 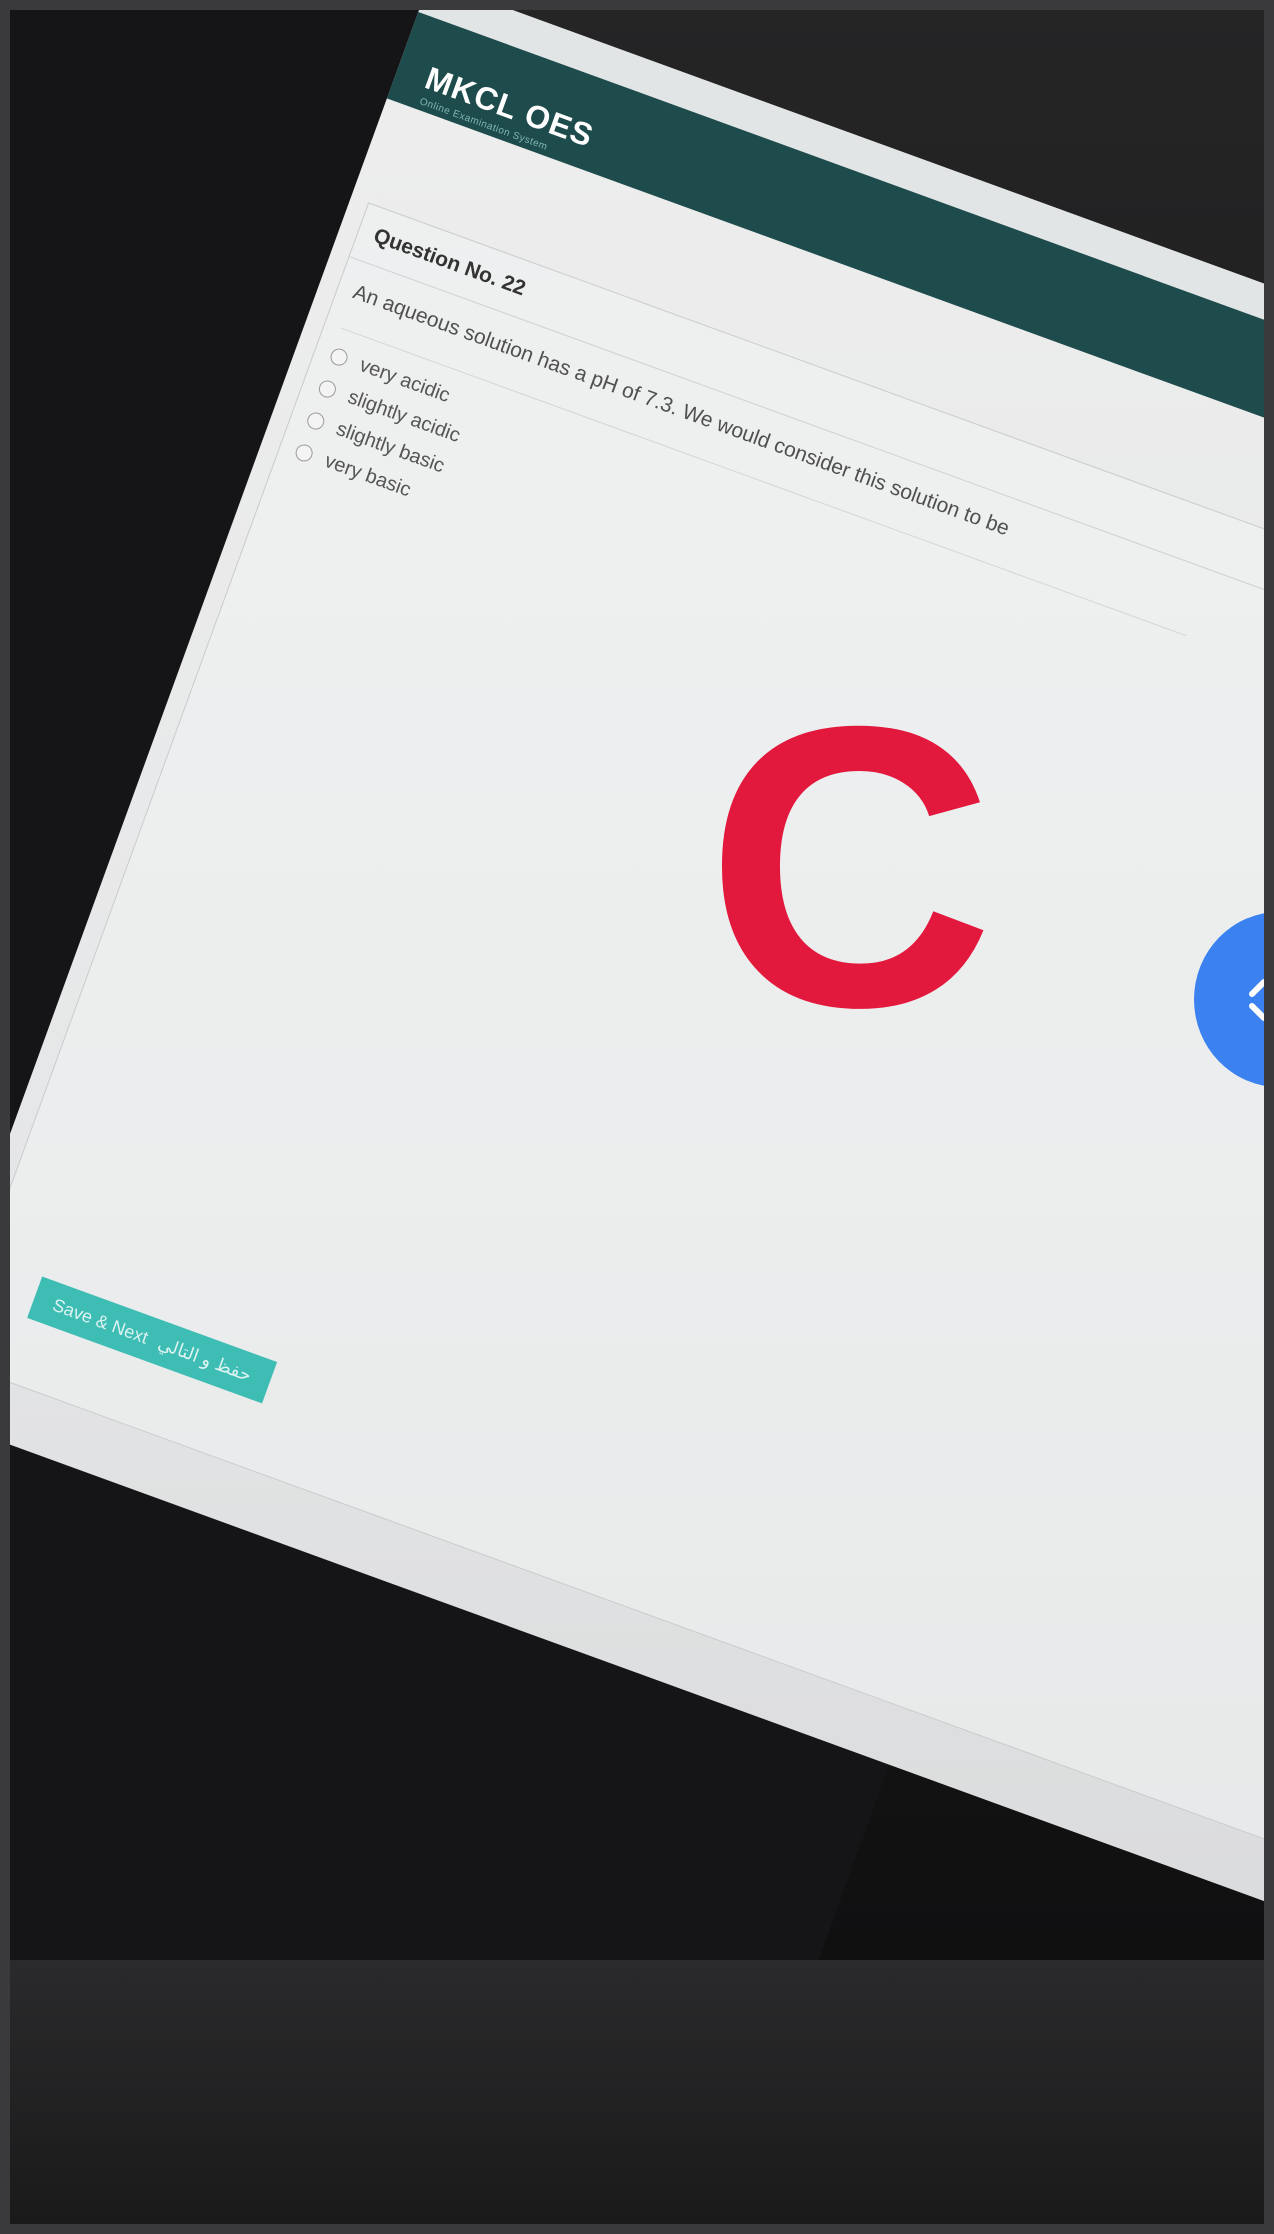 What do you see at coordinates (449, 262) in the screenshot?
I see `question-number: Question No. 22` at bounding box center [449, 262].